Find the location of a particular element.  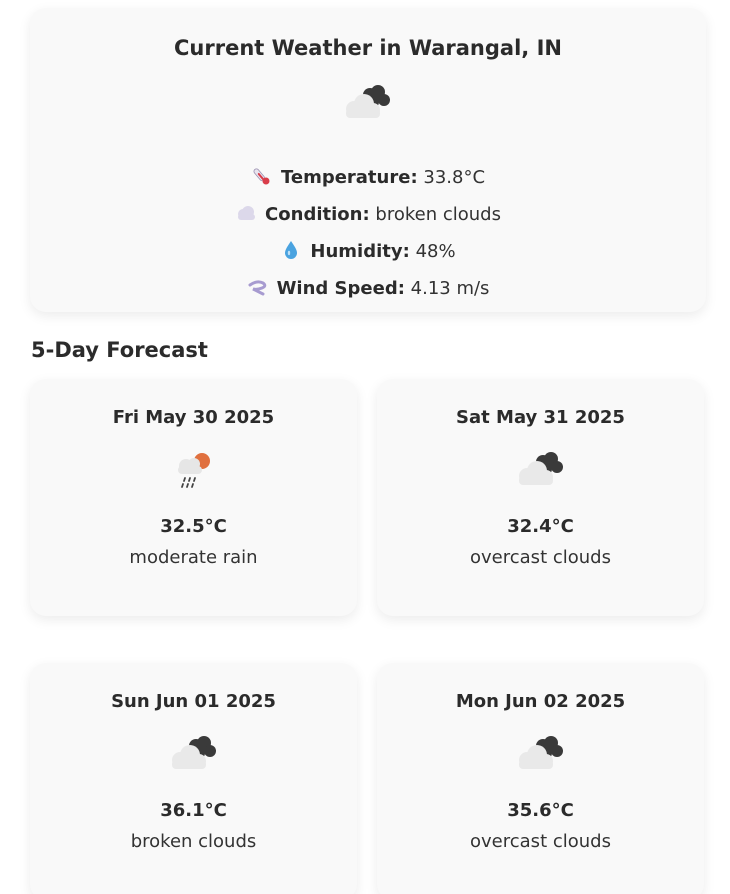

wind-speed-label: Wind Speed: is located at coordinates (340, 289).